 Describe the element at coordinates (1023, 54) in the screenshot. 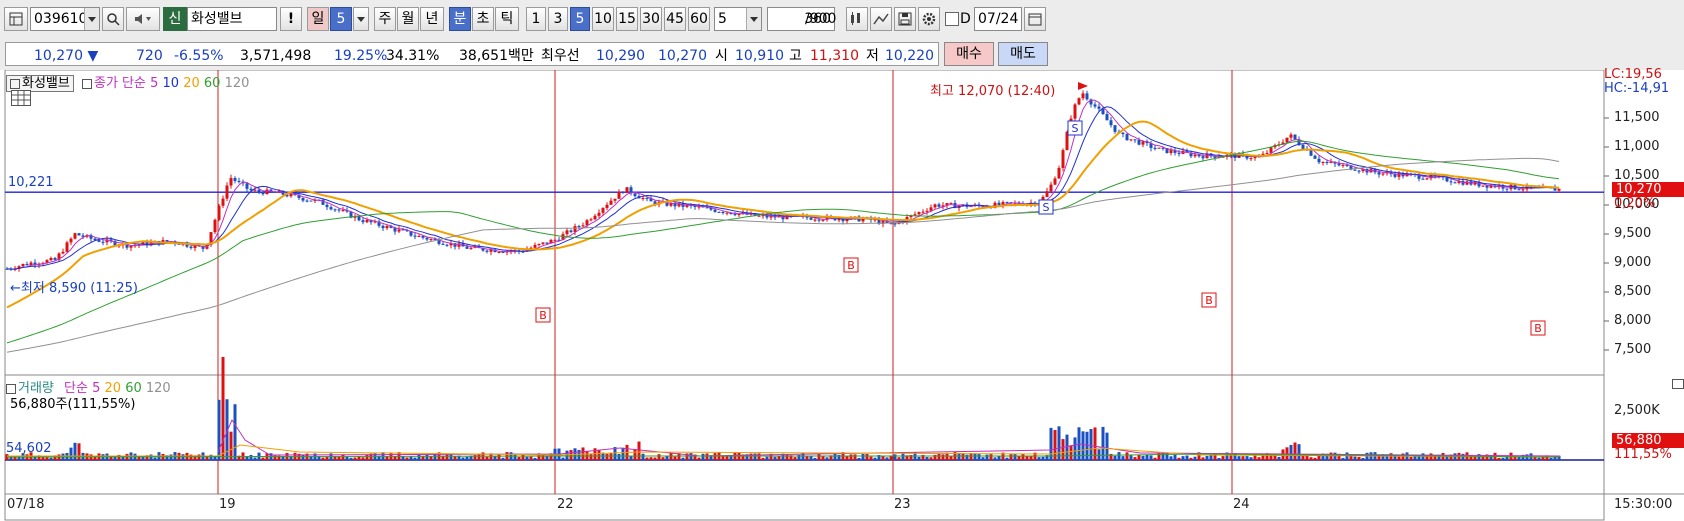

I see `sell-button: 매도` at that location.